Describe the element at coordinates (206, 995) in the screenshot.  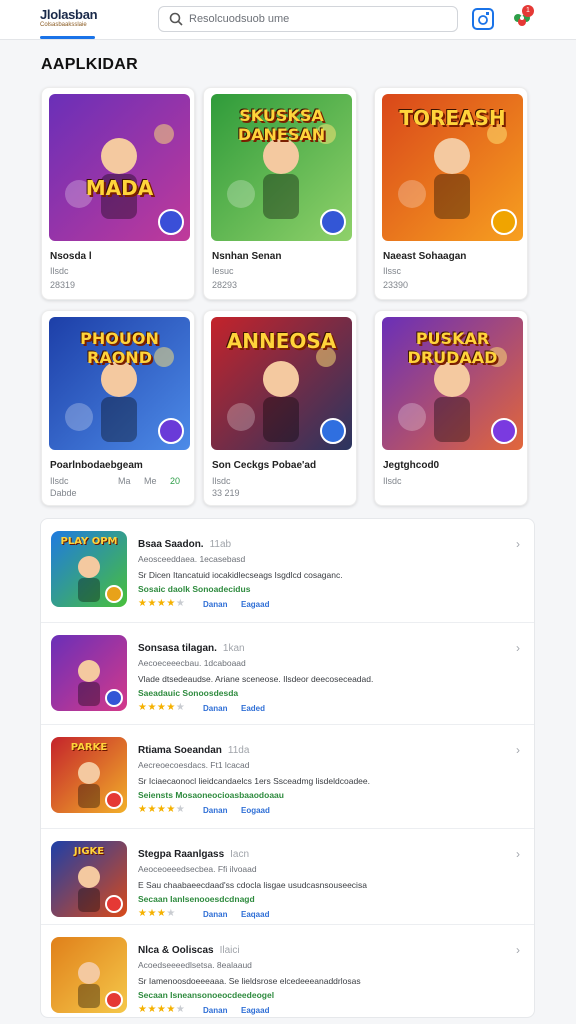
I see `app-feature-note: Secaan Isneansonoeocdeedeogel` at that location.